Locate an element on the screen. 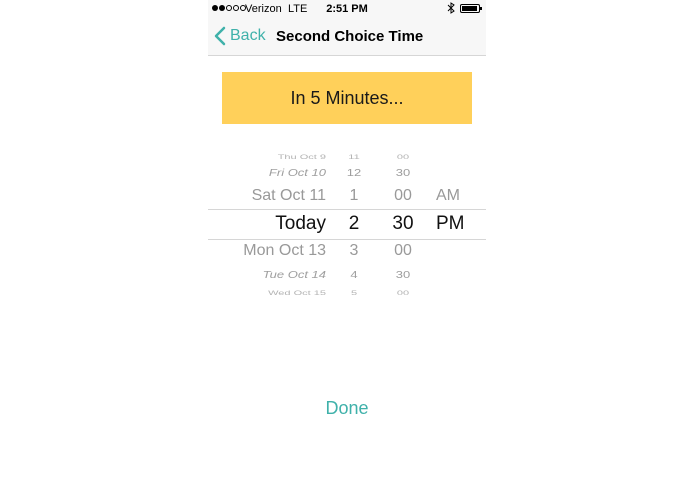  picker-hour: 5 is located at coordinates (354, 293).